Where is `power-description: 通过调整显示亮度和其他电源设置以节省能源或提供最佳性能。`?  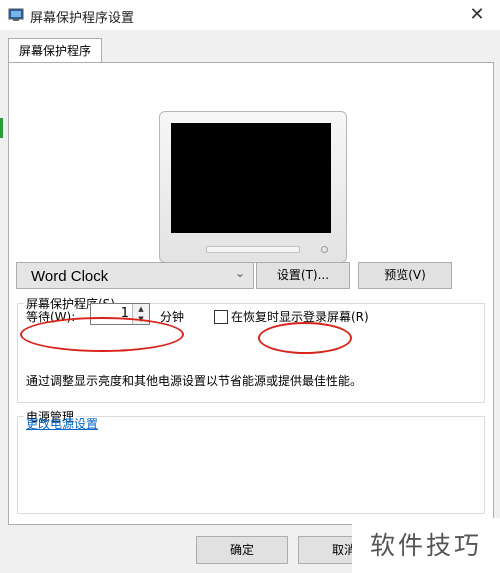
power-description: 通过调整显示亮度和其他电源设置以节省能源或提供最佳性能。 is located at coordinates (194, 381).